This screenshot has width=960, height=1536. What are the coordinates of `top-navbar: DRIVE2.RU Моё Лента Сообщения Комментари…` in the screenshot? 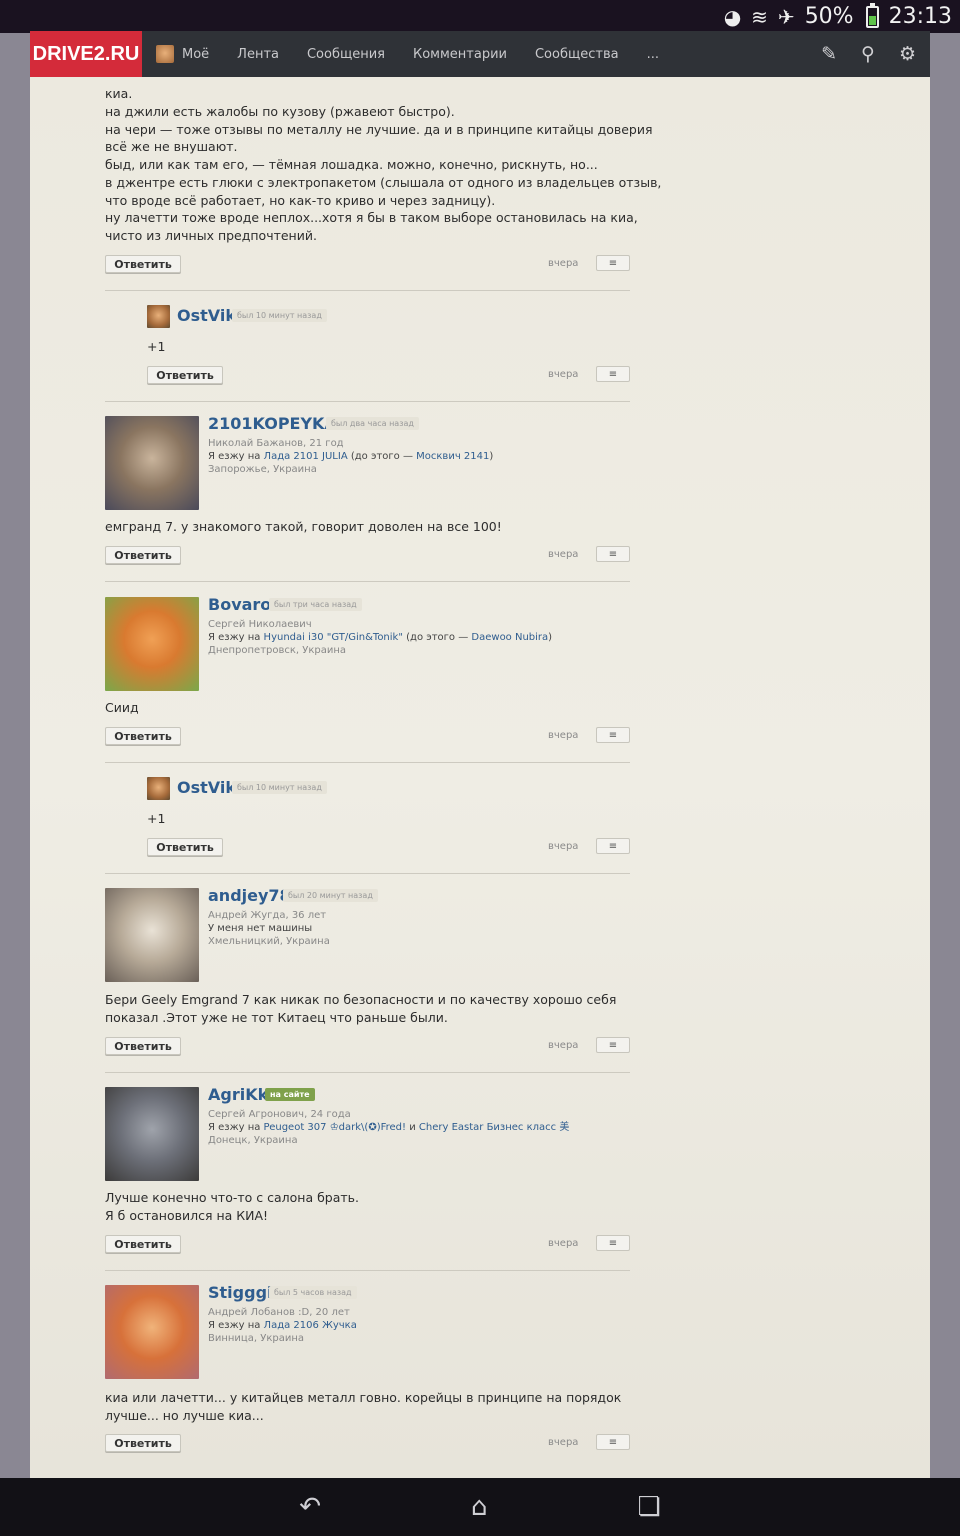 It's located at (480, 54).